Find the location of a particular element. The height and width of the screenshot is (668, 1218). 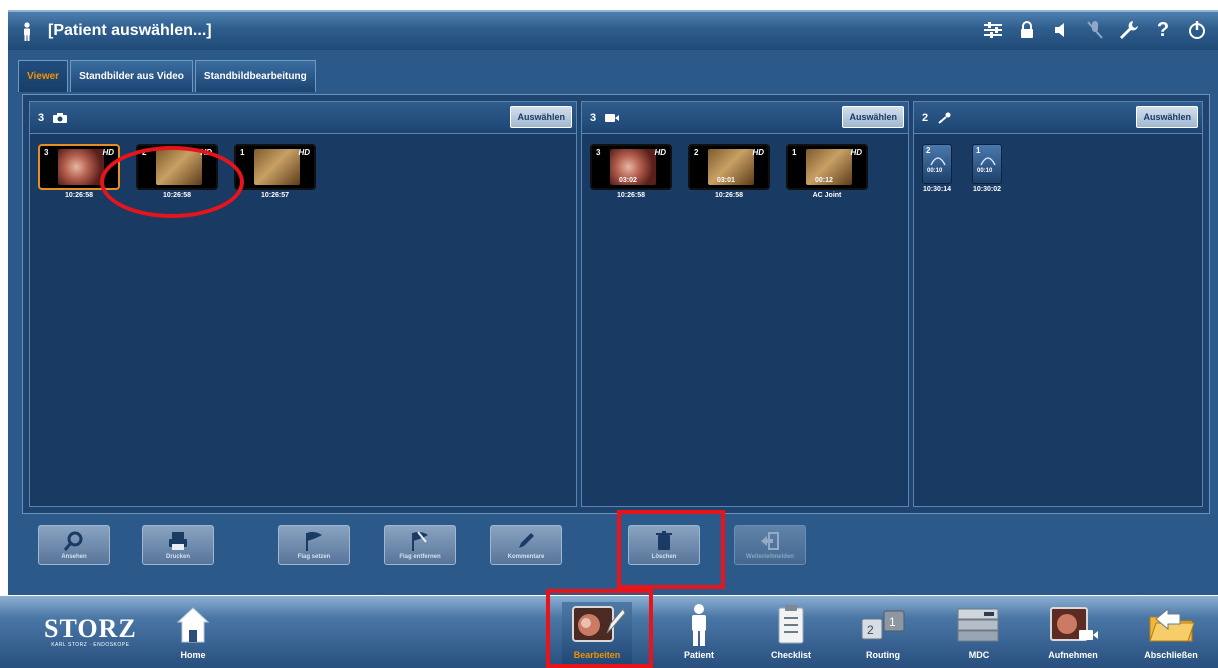

comments-button-label: Kommentare is located at coordinates (526, 557).